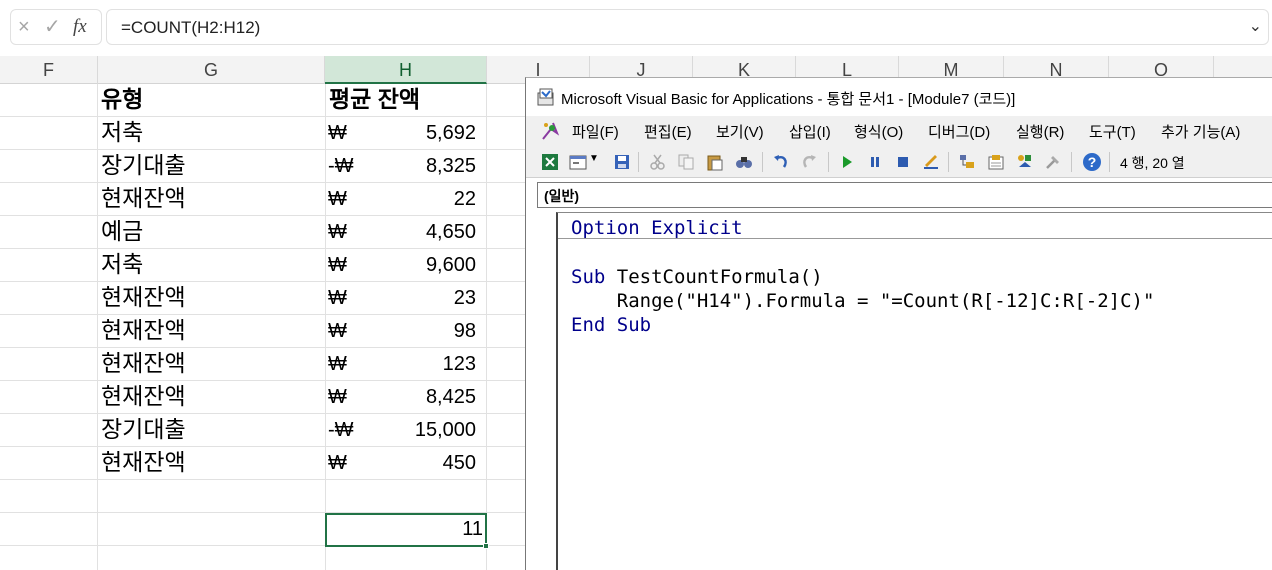 The width and height of the screenshot is (1272, 570). What do you see at coordinates (190, 28) in the screenshot?
I see `formula-text: =COUNT(H2:H12)` at bounding box center [190, 28].